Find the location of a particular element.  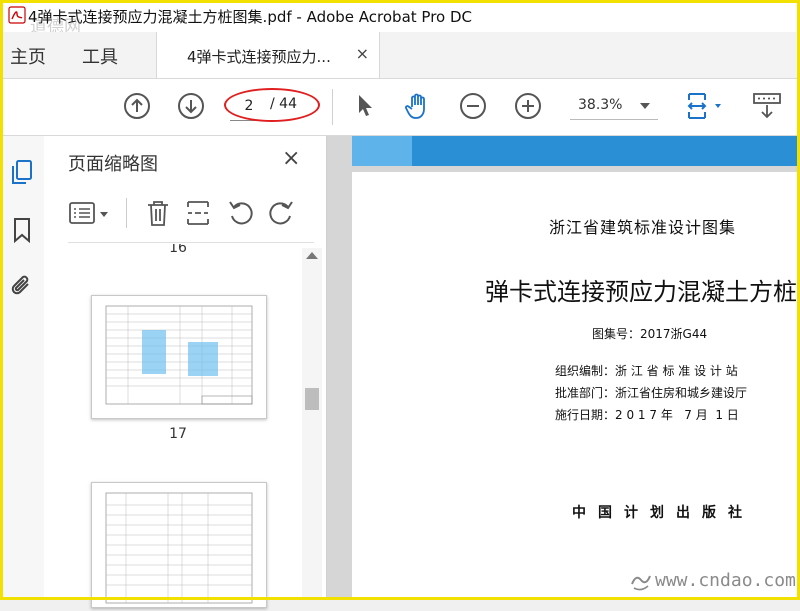

doc-date-value: 2 0 1 7 年 7 月 1 日 is located at coordinates (677, 415).